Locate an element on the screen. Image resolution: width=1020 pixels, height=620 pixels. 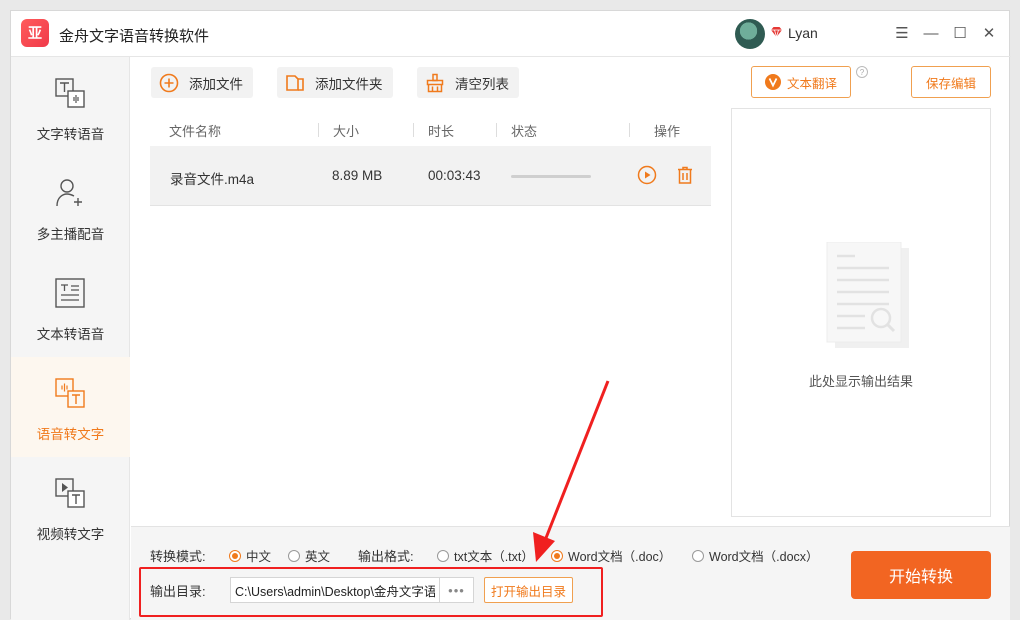
clear-list-label: 清空列表 is located at coordinates (482, 84).